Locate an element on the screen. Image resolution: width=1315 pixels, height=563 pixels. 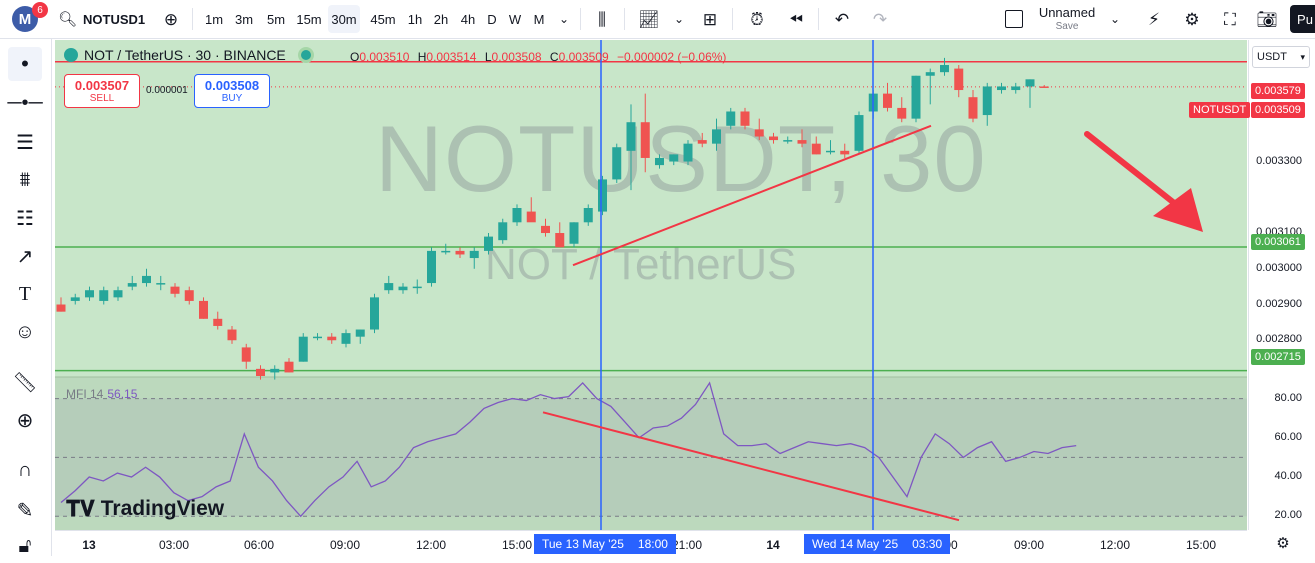
alert-button: ⏰︎ is located at coordinates (757, 19).